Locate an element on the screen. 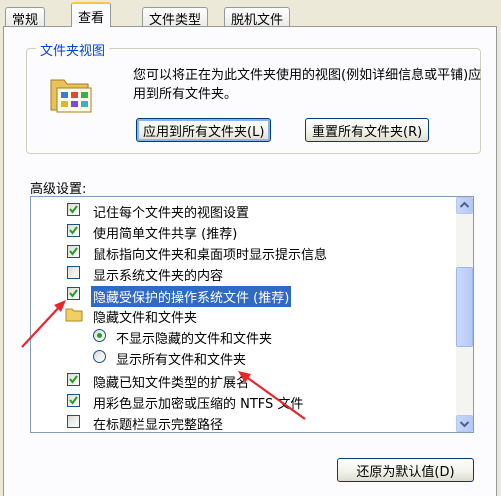 Image resolution: width=501 pixels, height=496 pixels. chevron-up-icon is located at coordinates (464, 204).